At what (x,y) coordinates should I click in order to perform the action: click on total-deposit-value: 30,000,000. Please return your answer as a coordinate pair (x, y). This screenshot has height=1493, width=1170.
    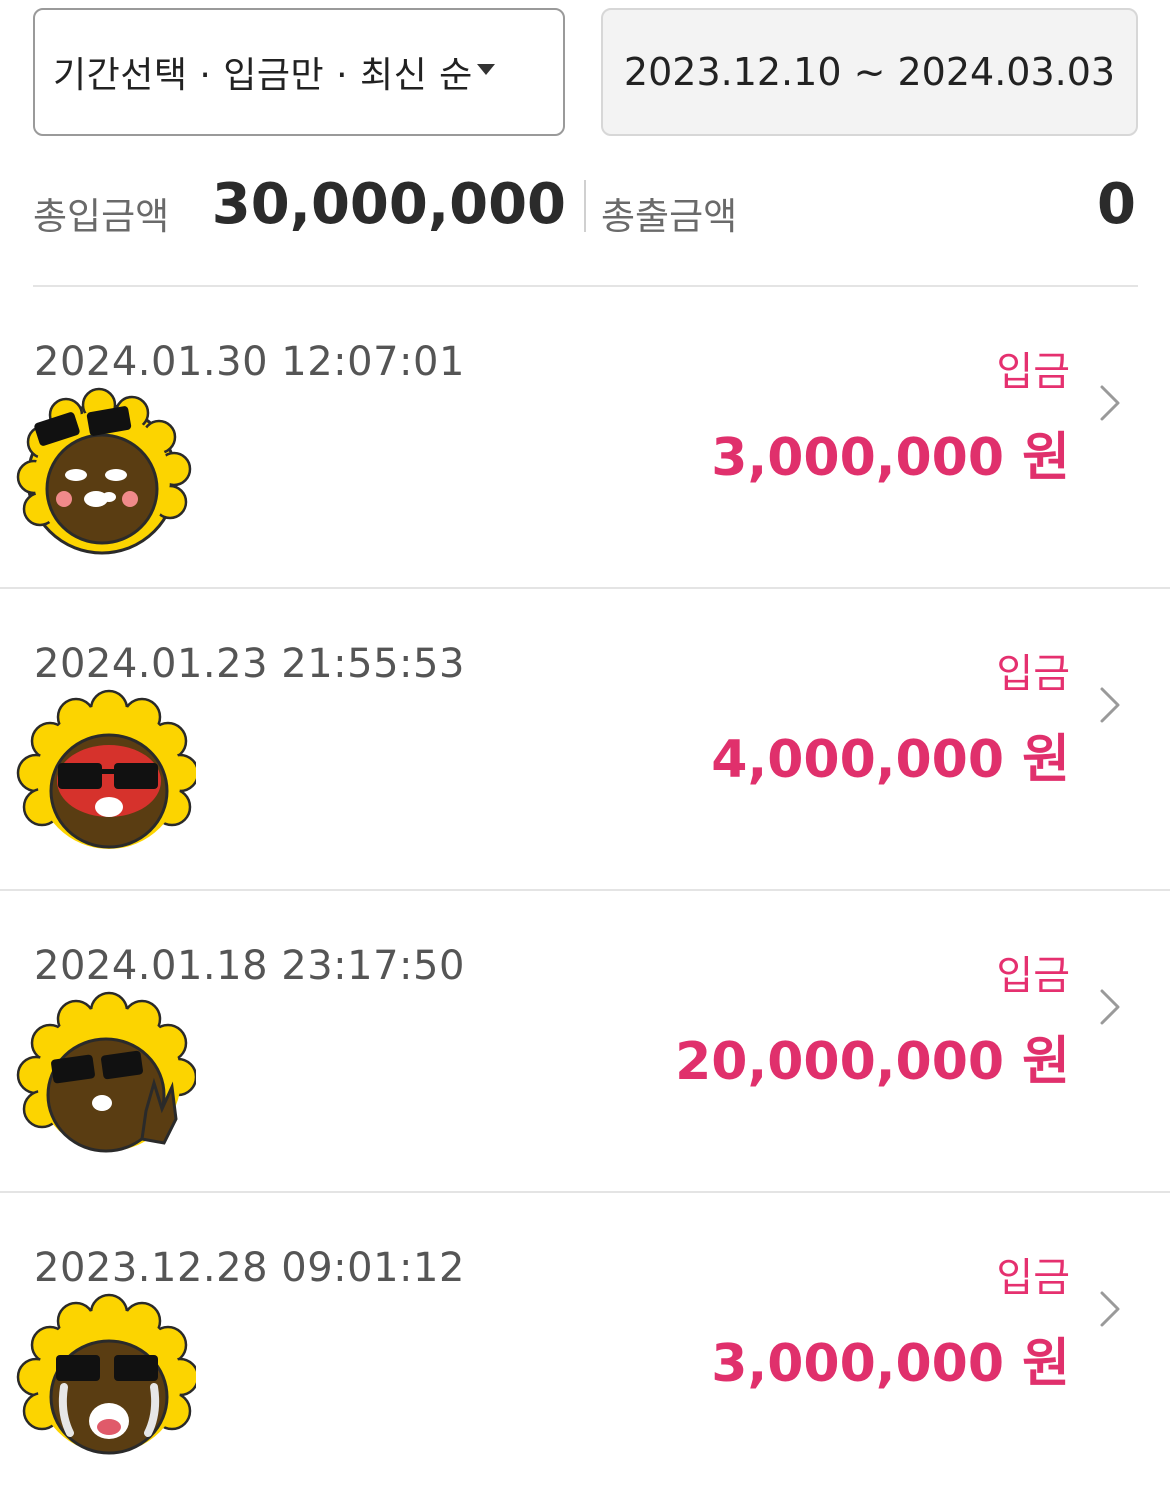
    Looking at the image, I should click on (388, 204).